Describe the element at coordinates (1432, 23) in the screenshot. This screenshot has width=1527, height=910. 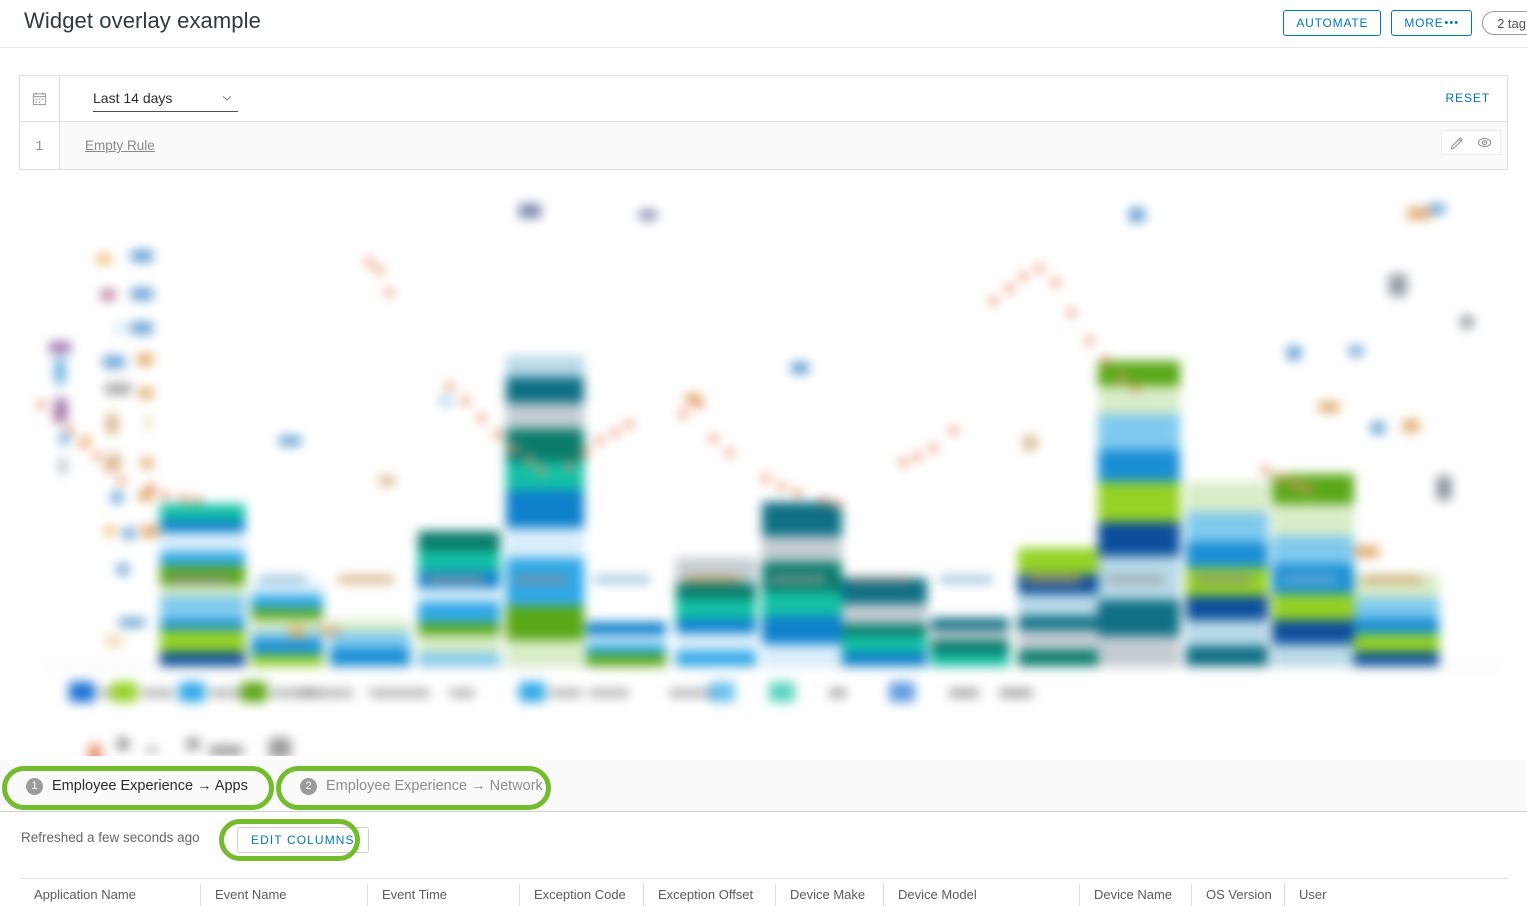
I see `more-button: MORE •••` at that location.